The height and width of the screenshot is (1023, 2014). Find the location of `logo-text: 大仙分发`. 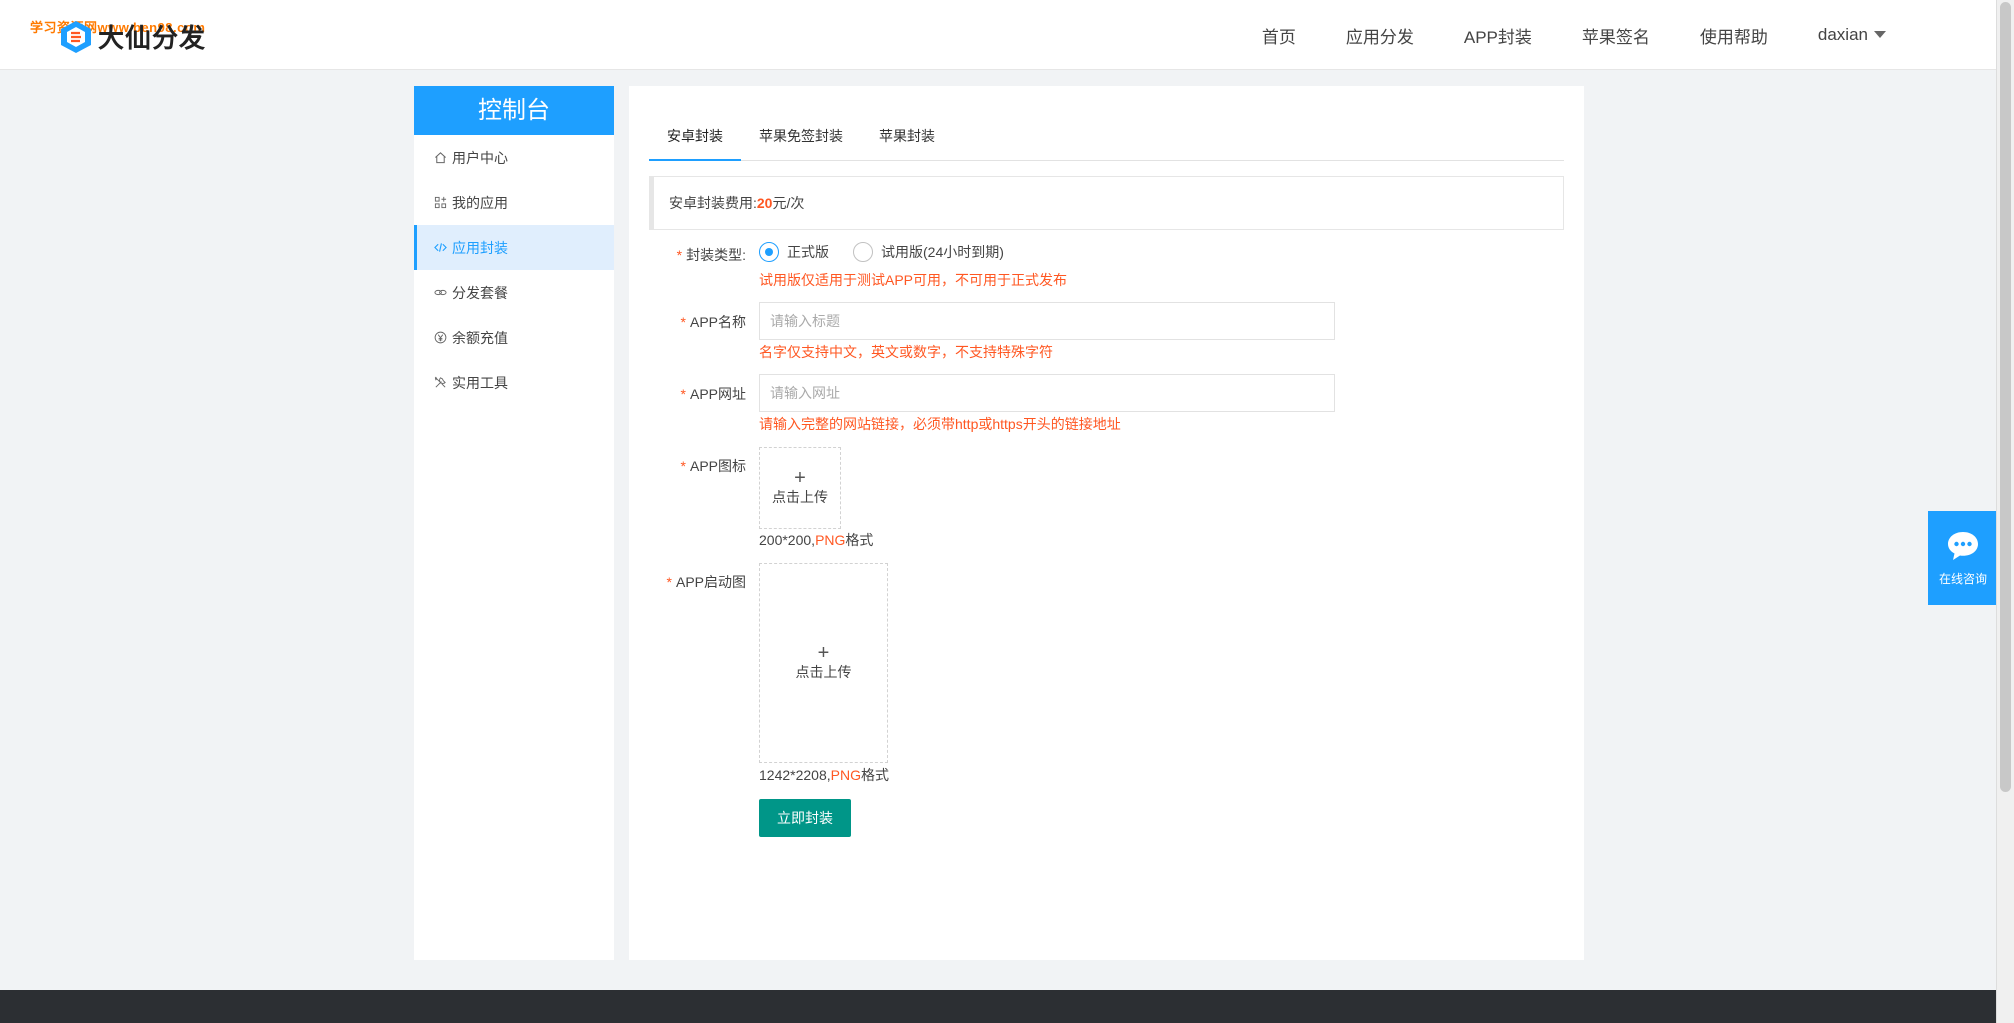

logo-text: 大仙分发 is located at coordinates (152, 38).